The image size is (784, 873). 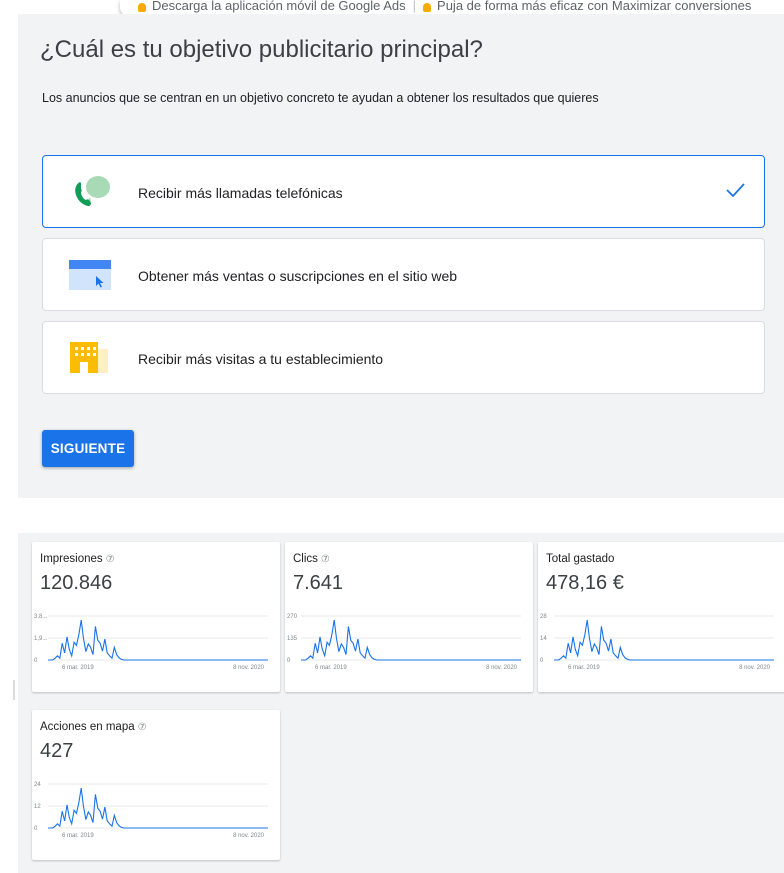 I want to click on stat-card-value: 120.846, so click(x=76, y=583).